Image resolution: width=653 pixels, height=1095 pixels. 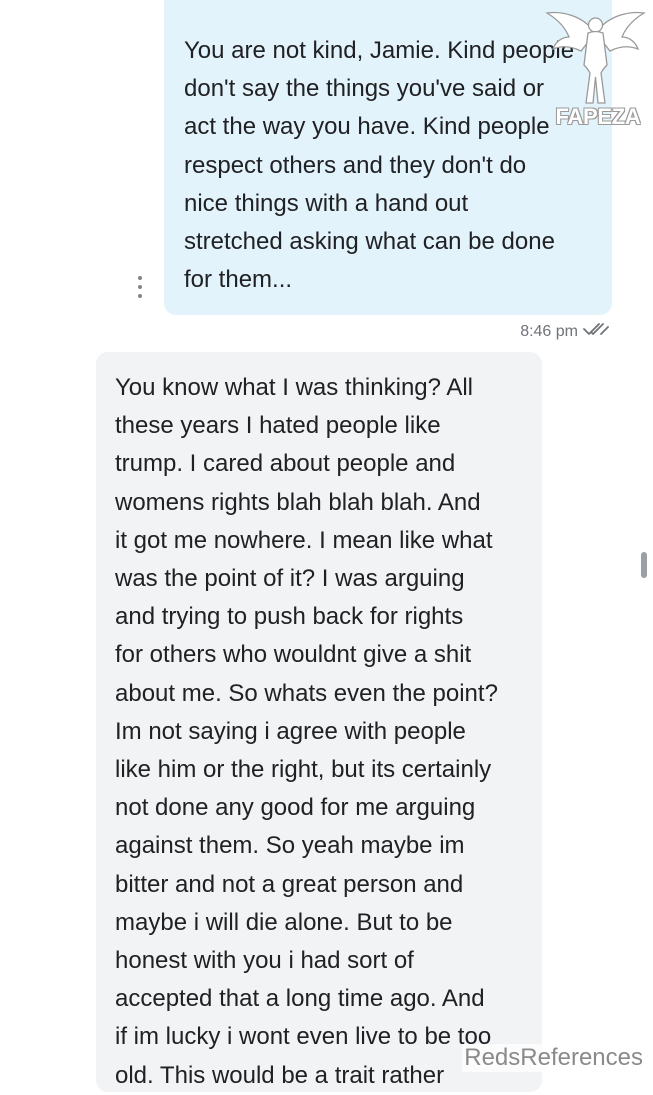 What do you see at coordinates (549, 331) in the screenshot?
I see `message-timestamp: 8:46 pm` at bounding box center [549, 331].